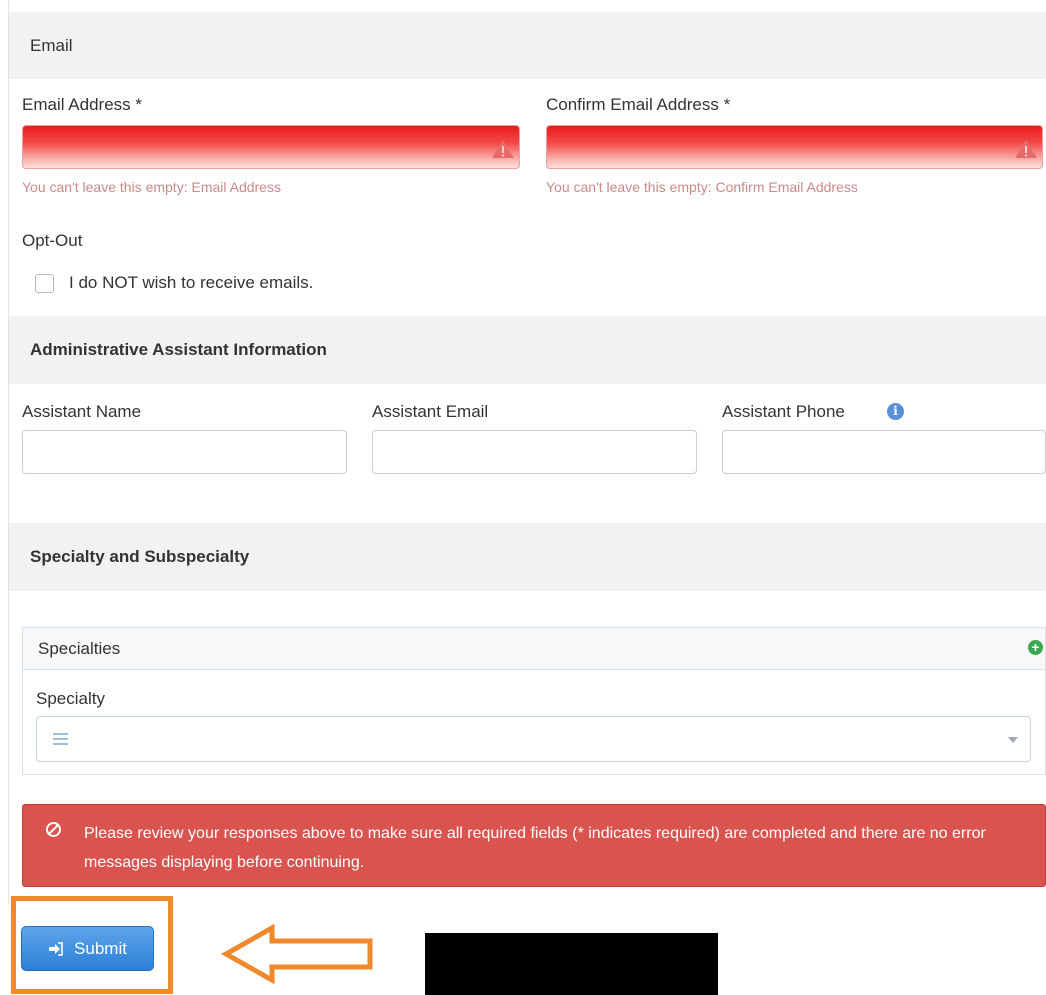 The height and width of the screenshot is (995, 1046). I want to click on assistant-phone-input, so click(884, 452).